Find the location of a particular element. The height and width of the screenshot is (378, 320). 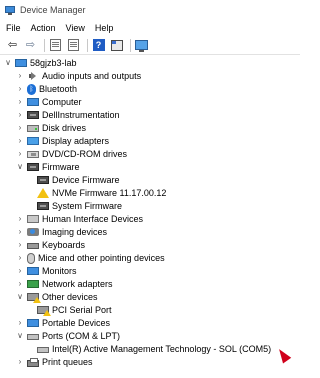

tree-item-firmware: ∨ Firmware is located at coordinates (47, 167).